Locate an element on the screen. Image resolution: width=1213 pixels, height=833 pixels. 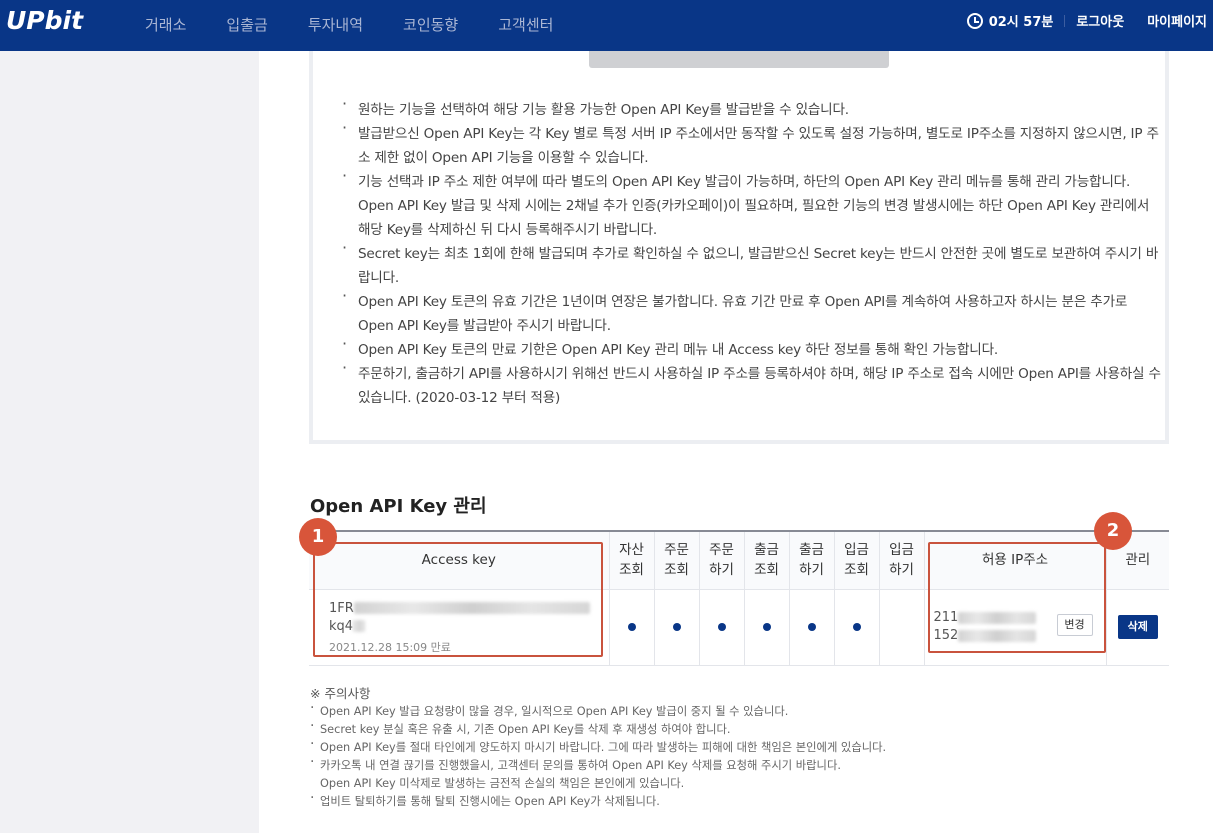
col-withdraw-do: 출금하기 is located at coordinates (811, 560).